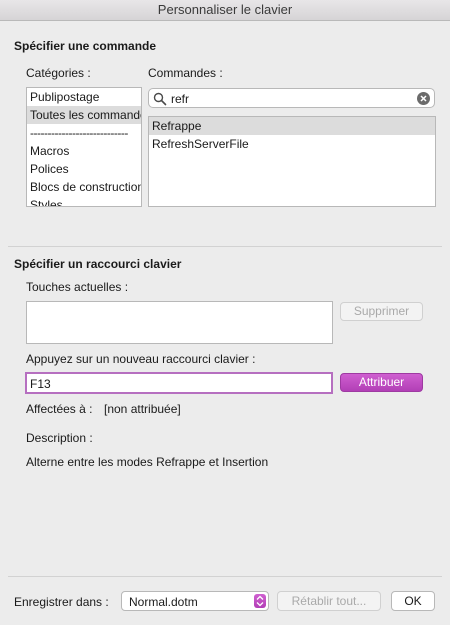  I want to click on categories-label: Catégories :, so click(58, 73).